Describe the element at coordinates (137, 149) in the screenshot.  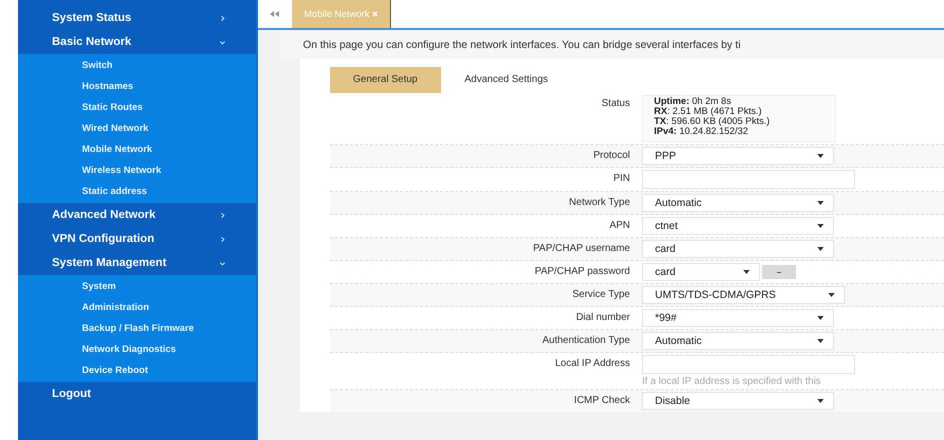
I see `submenu-item: Mobile Network` at that location.